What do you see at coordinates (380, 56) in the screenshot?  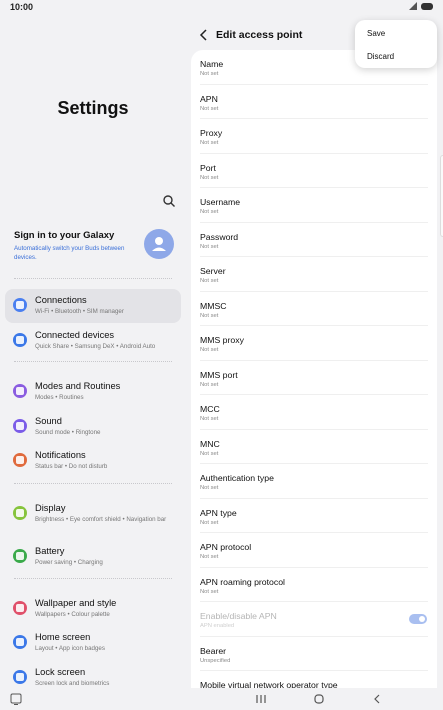 I see `discard-button: Discard` at bounding box center [380, 56].